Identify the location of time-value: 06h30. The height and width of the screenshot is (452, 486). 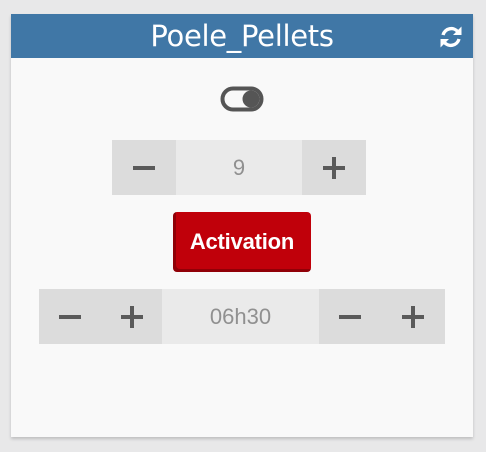
(240, 316).